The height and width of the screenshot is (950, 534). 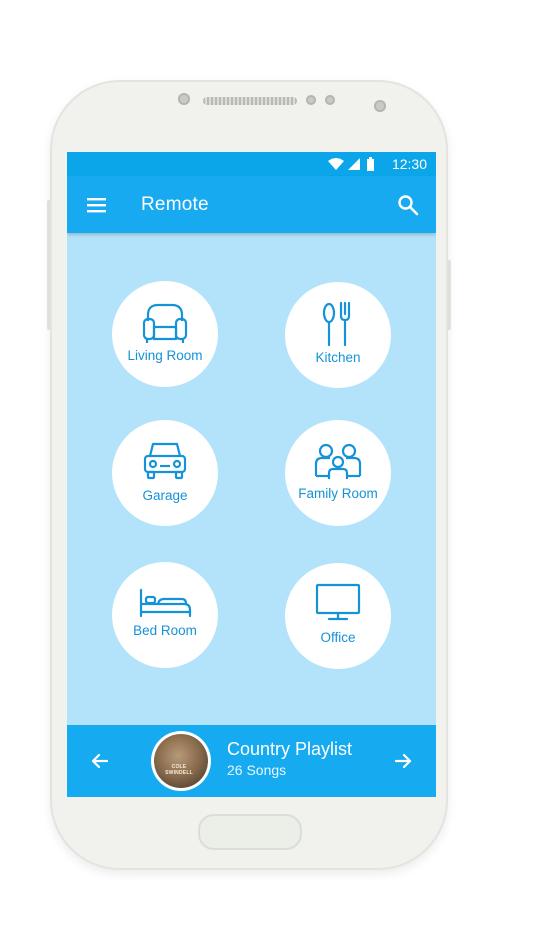 I want to click on room-label: Kitchen, so click(x=338, y=357).